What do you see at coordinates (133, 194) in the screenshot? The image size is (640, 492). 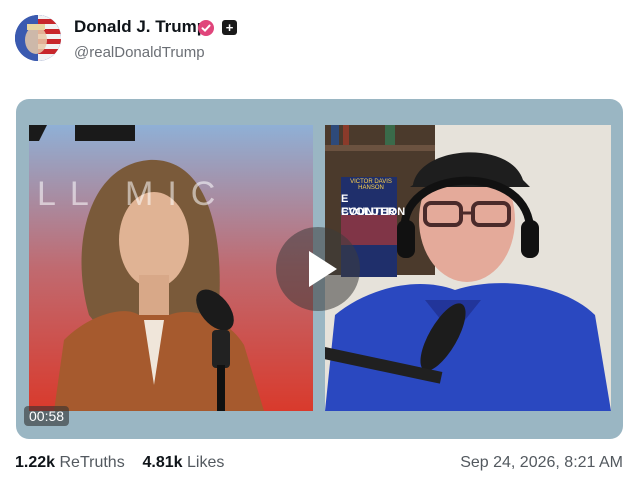 I see `backdrop-text: LL MIC` at bounding box center [133, 194].